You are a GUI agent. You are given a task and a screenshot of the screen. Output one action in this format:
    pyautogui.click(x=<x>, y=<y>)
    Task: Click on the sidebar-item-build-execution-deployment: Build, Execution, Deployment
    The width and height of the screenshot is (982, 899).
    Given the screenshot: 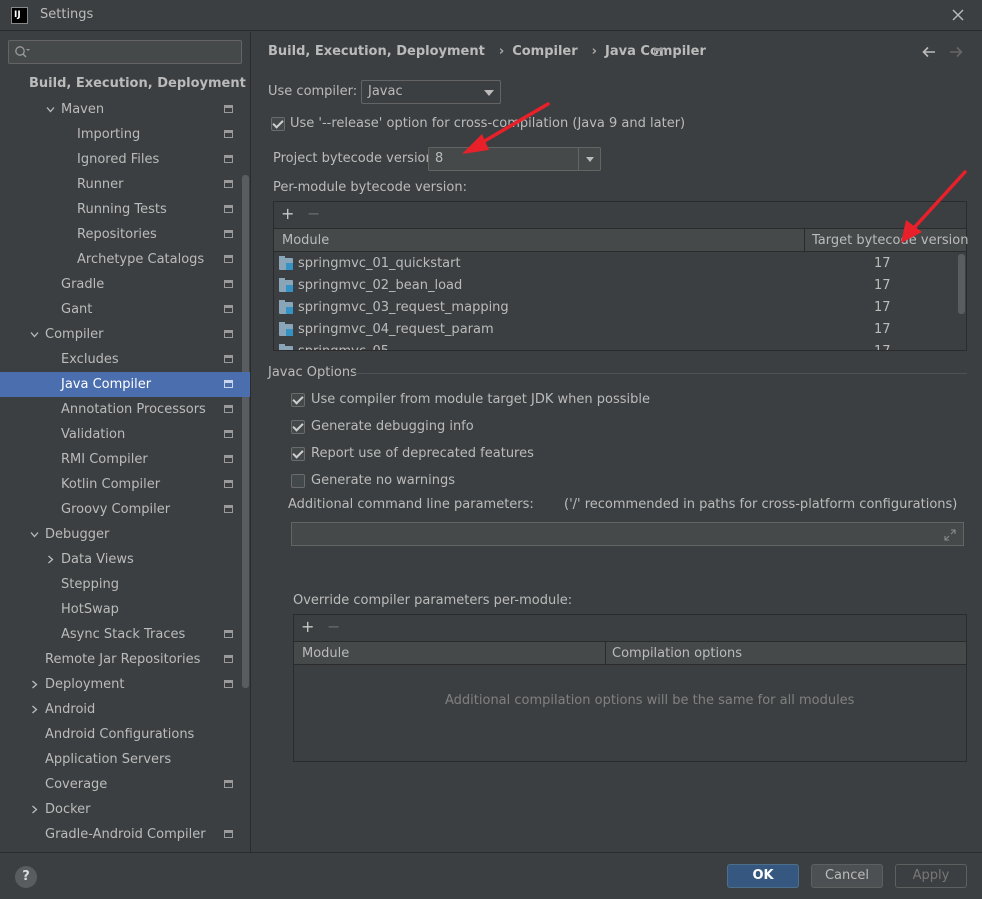 What is the action you would take?
    pyautogui.click(x=125, y=83)
    